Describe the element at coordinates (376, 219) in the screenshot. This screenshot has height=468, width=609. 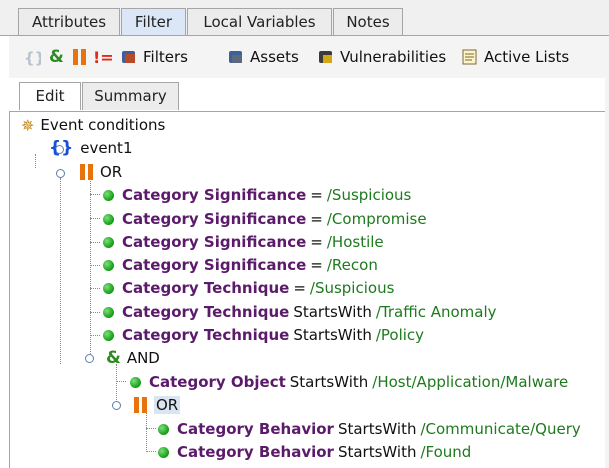
I see `condition-value: /Compromise` at that location.